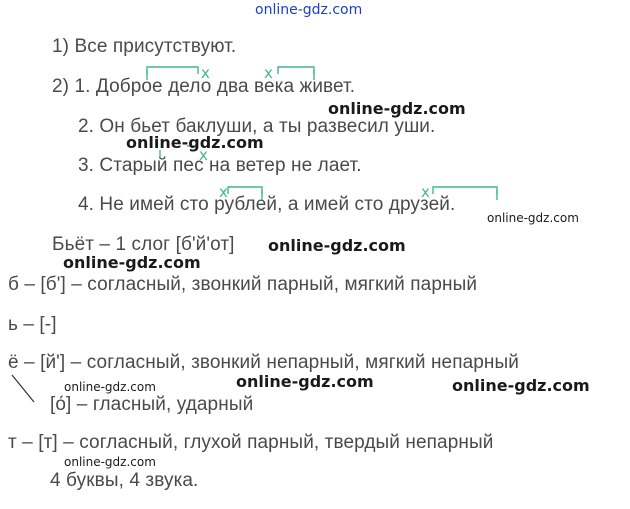  I want to click on branch-stroke, so click(23, 388).